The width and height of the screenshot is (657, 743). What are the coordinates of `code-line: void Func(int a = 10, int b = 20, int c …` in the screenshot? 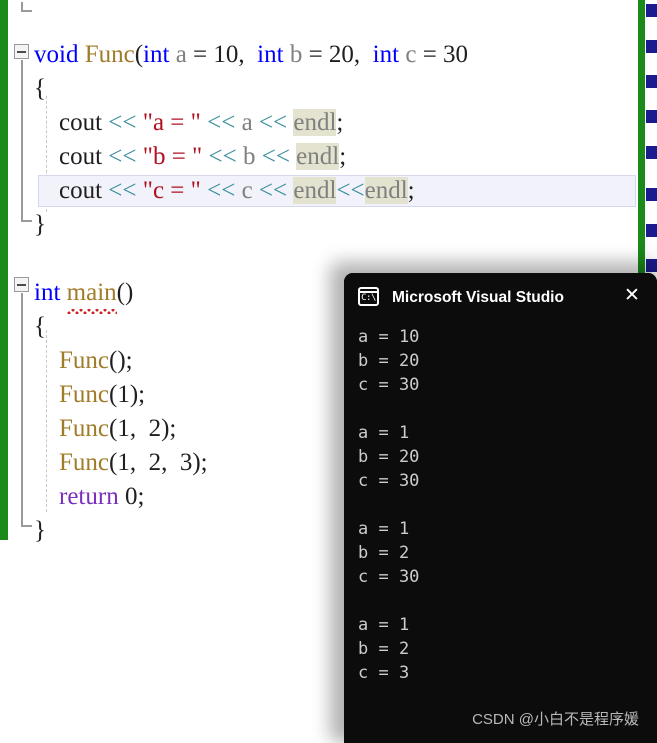 It's located at (320, 55).